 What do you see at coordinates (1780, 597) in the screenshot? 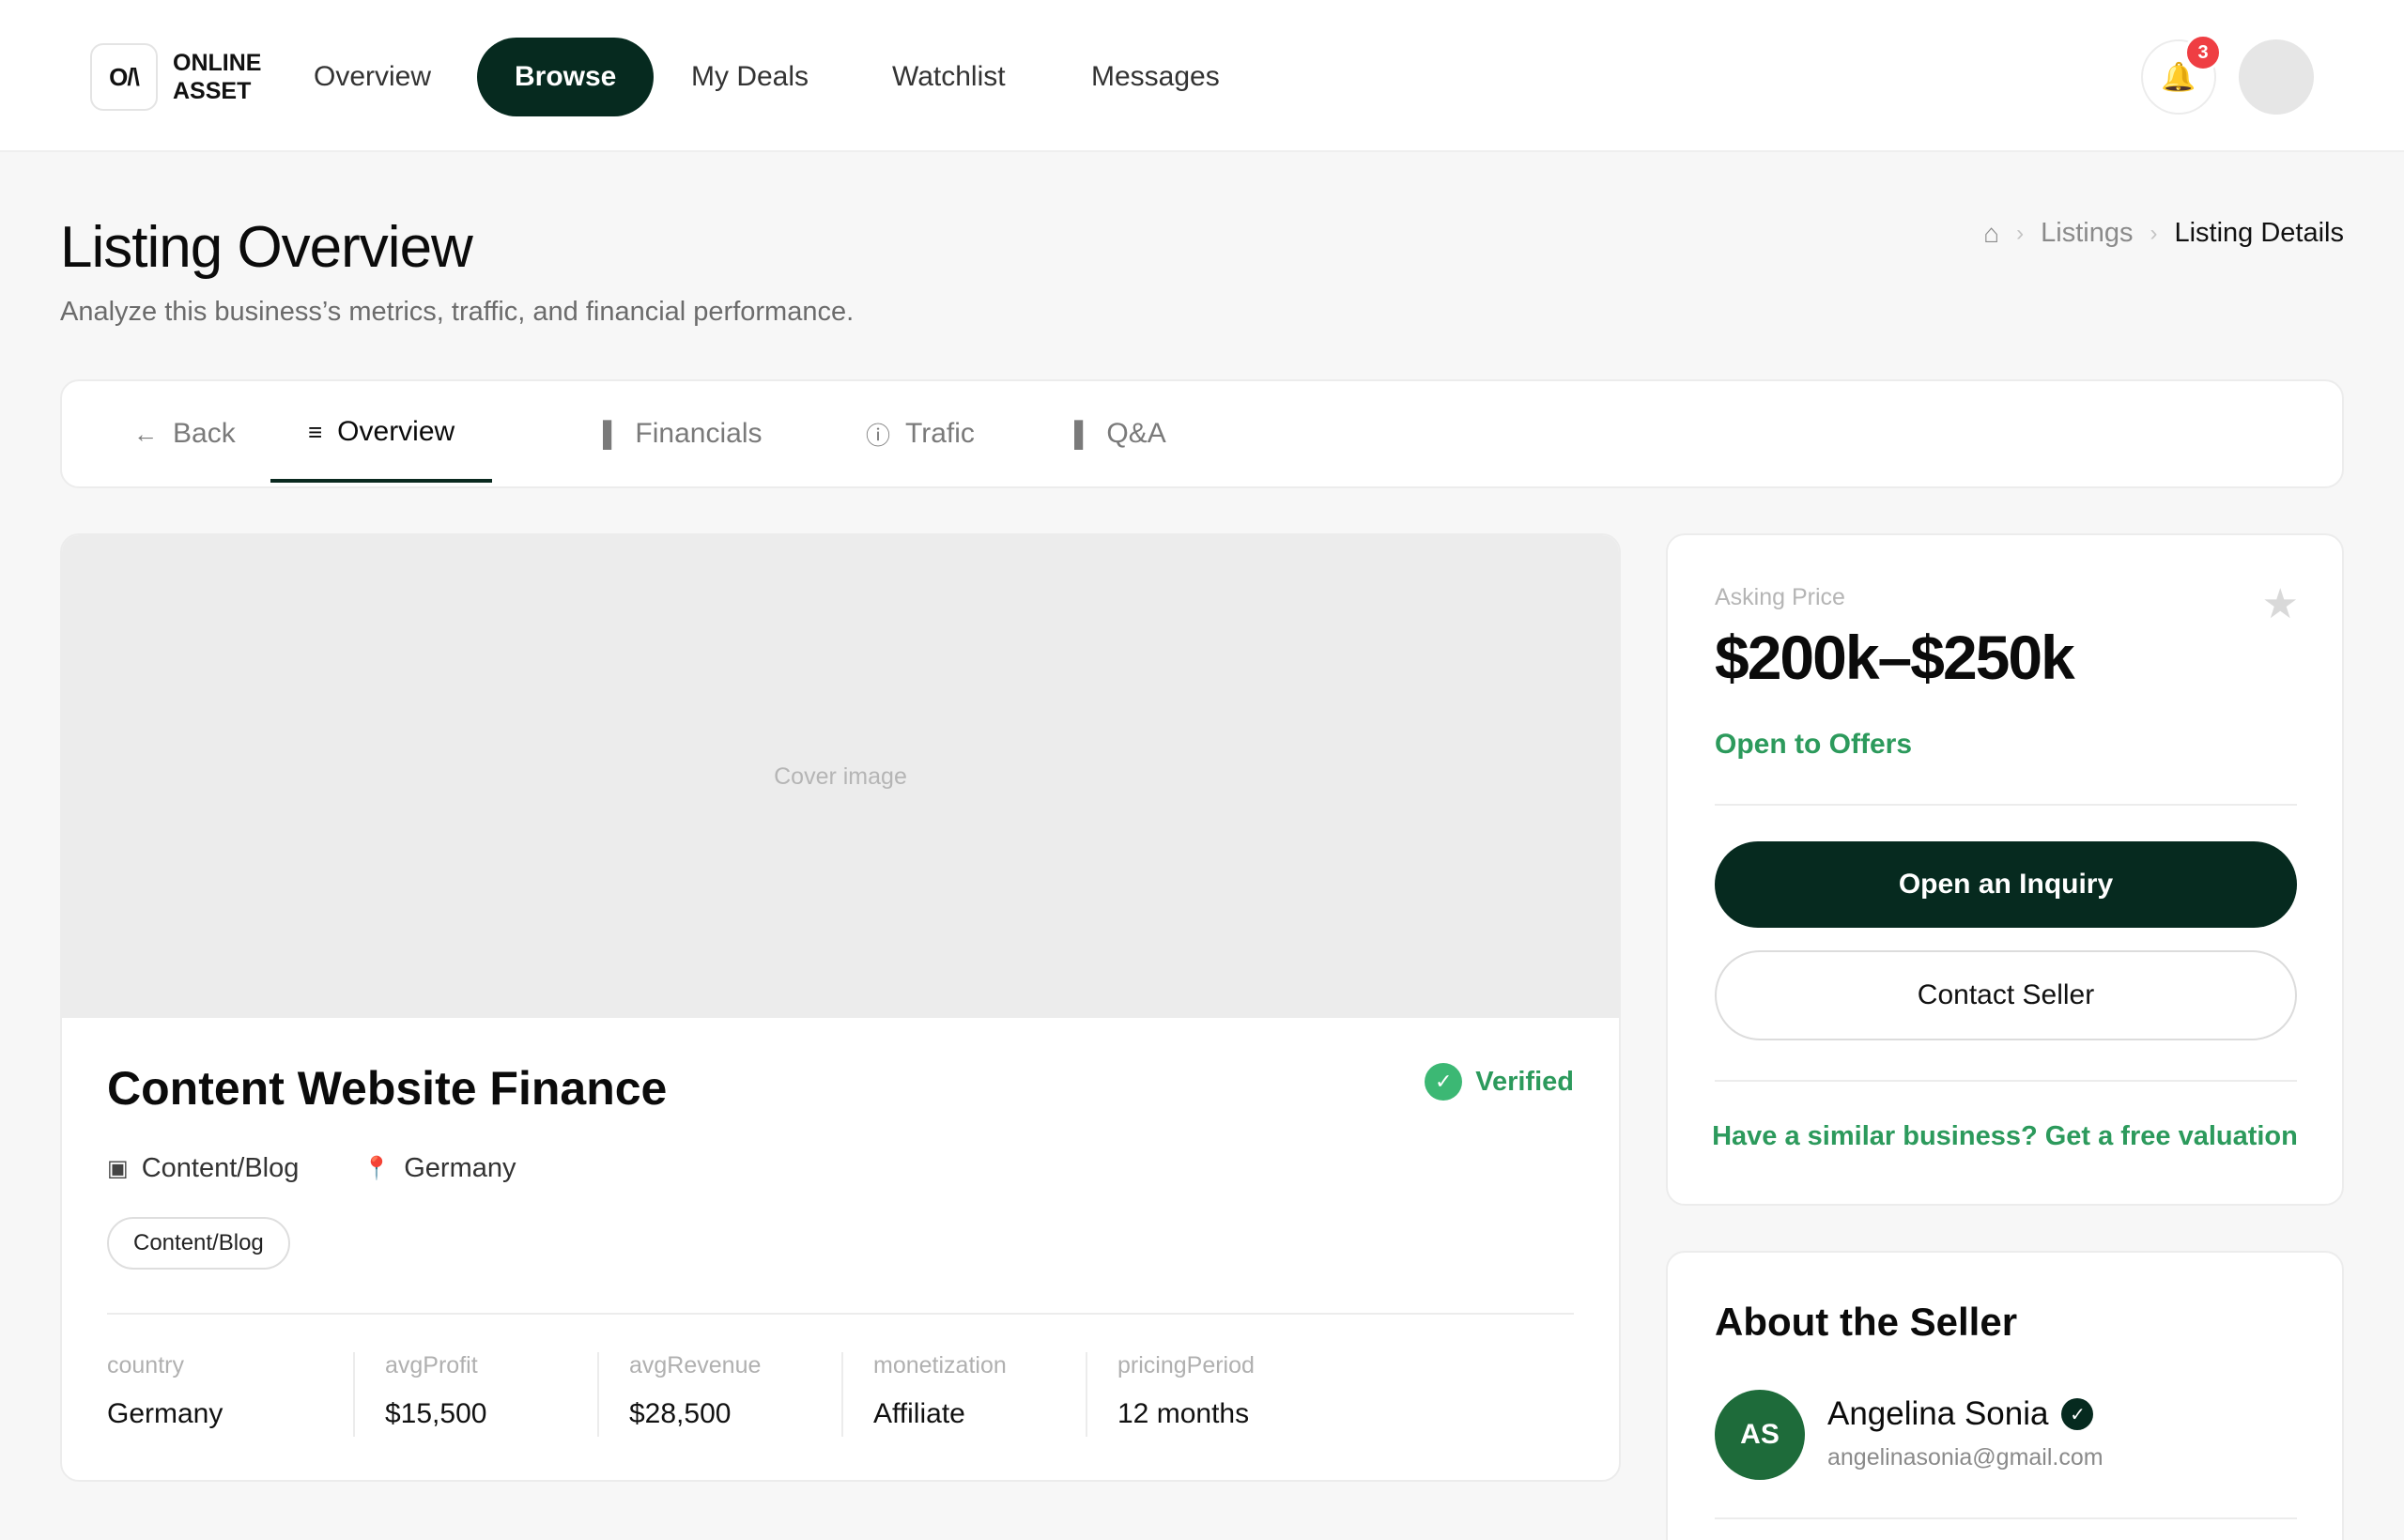
I see `asking-price-label: Asking Price` at bounding box center [1780, 597].